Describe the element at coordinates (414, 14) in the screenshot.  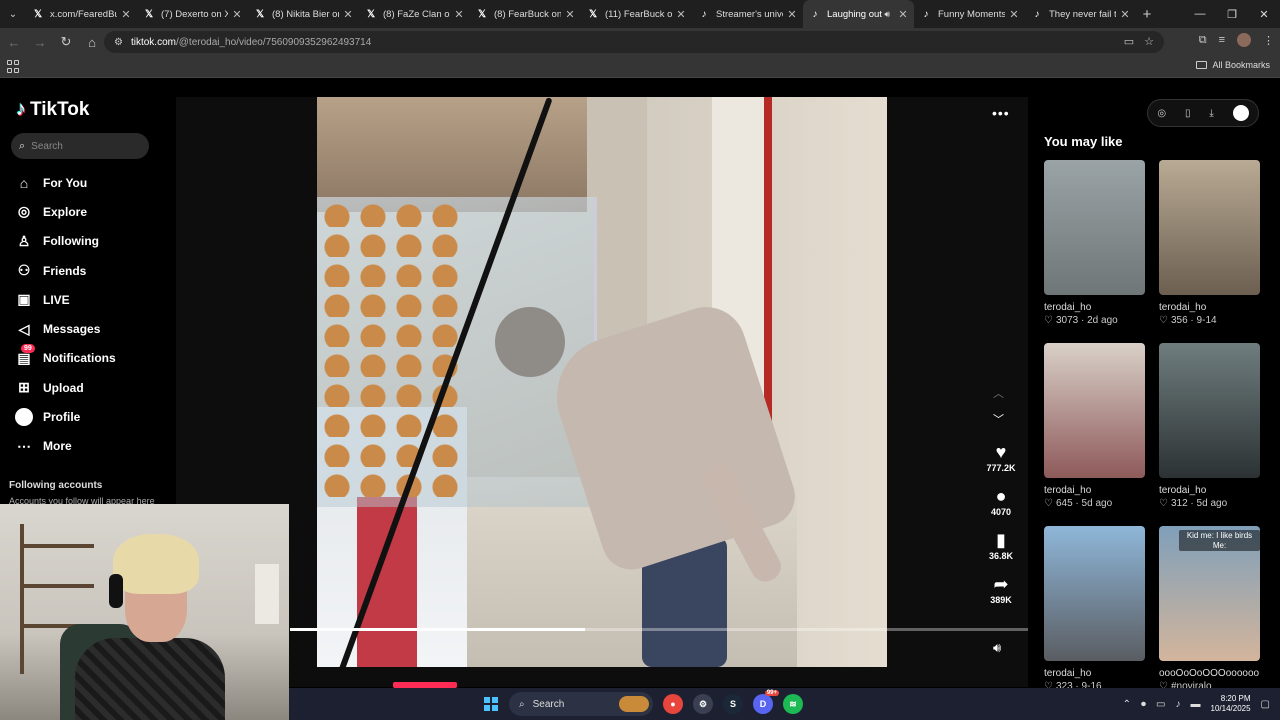
I see `browser-tab: 𝕏 (8) FaZe Clan on X ✕` at that location.